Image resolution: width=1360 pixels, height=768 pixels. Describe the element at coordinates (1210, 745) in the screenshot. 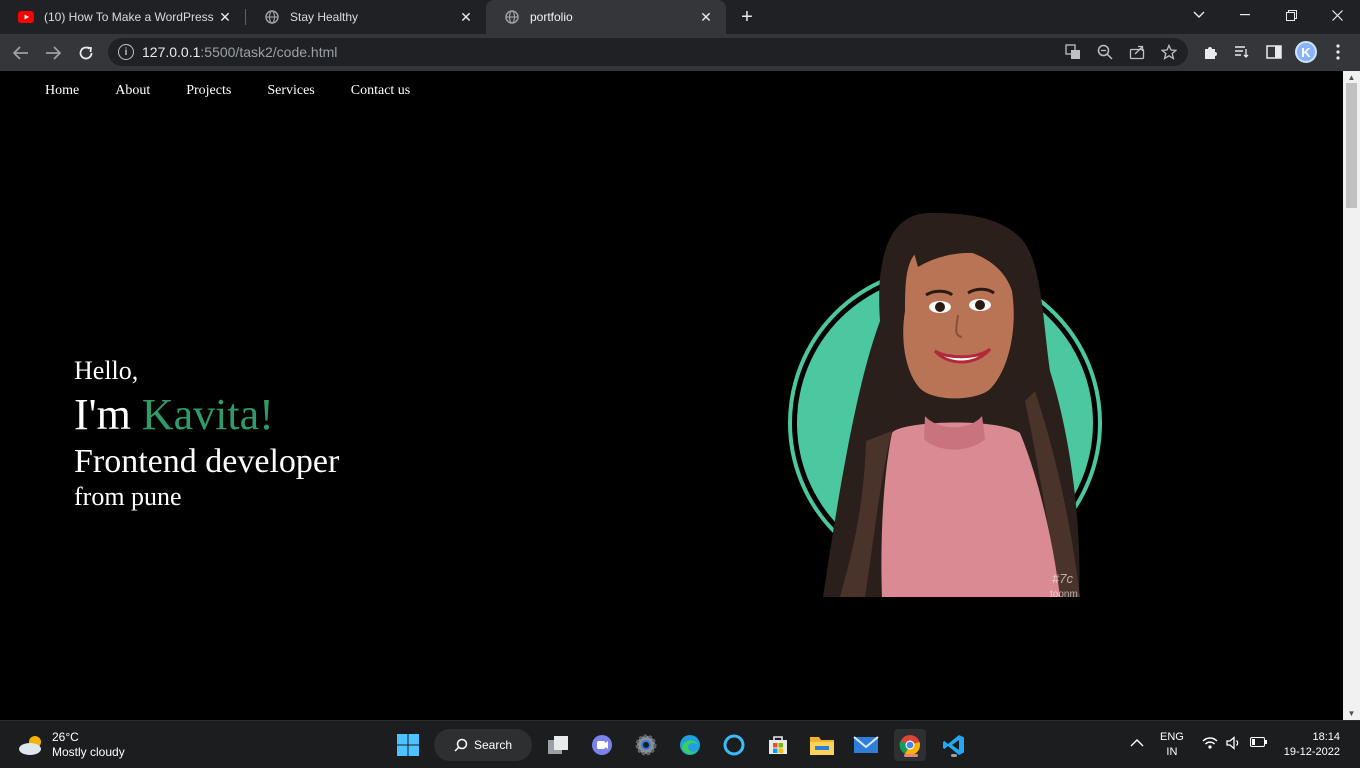

I see `wifi-icon` at that location.